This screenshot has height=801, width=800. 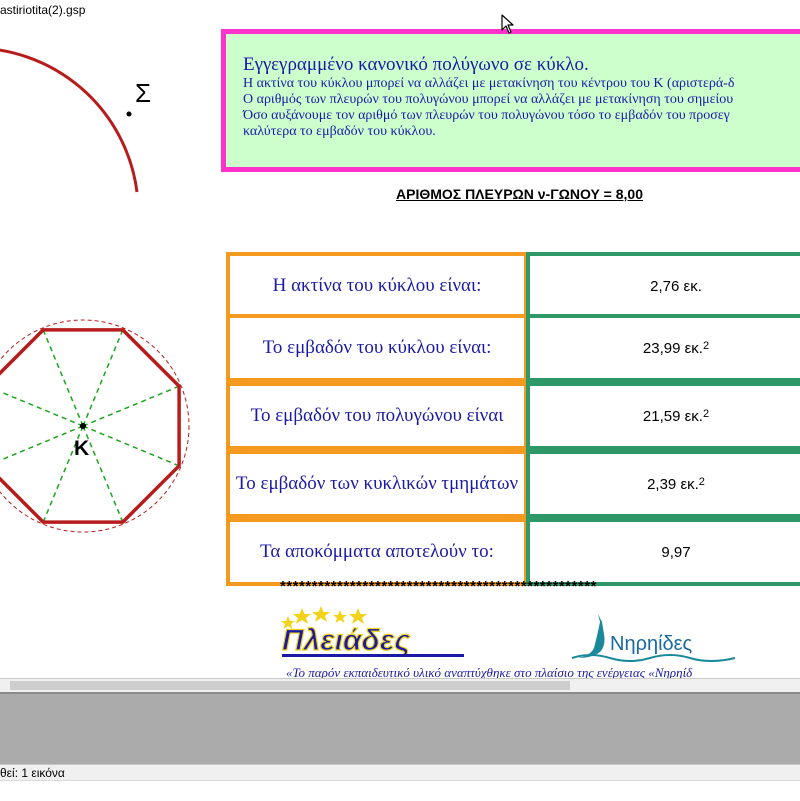 What do you see at coordinates (673, 484) in the screenshot?
I see `value-text: 2,39 εκ.` at bounding box center [673, 484].